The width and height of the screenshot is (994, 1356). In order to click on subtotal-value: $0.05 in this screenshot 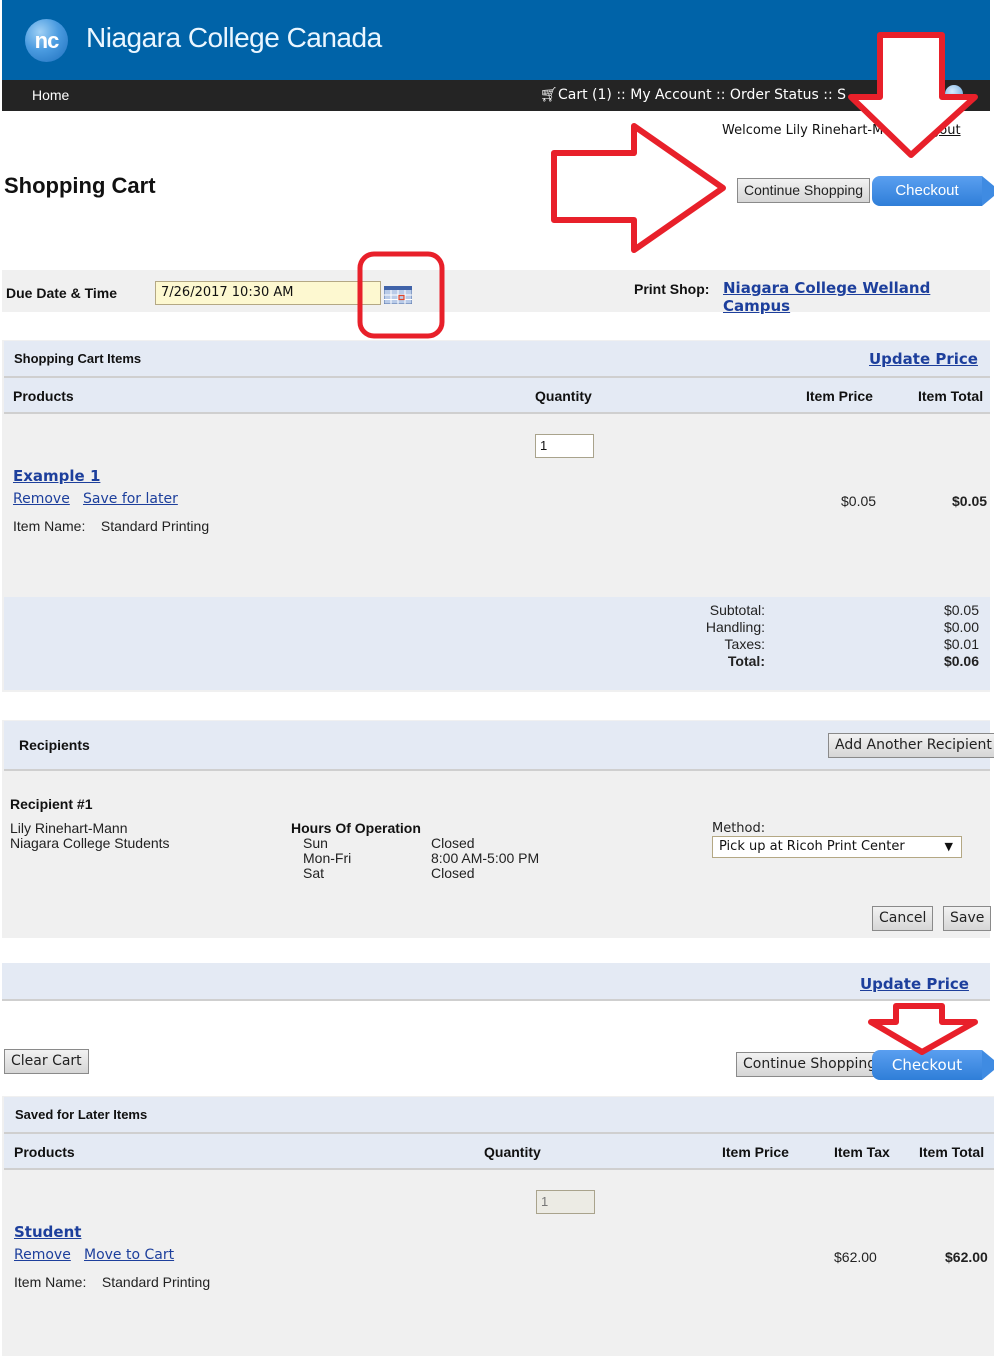, I will do `click(961, 610)`.